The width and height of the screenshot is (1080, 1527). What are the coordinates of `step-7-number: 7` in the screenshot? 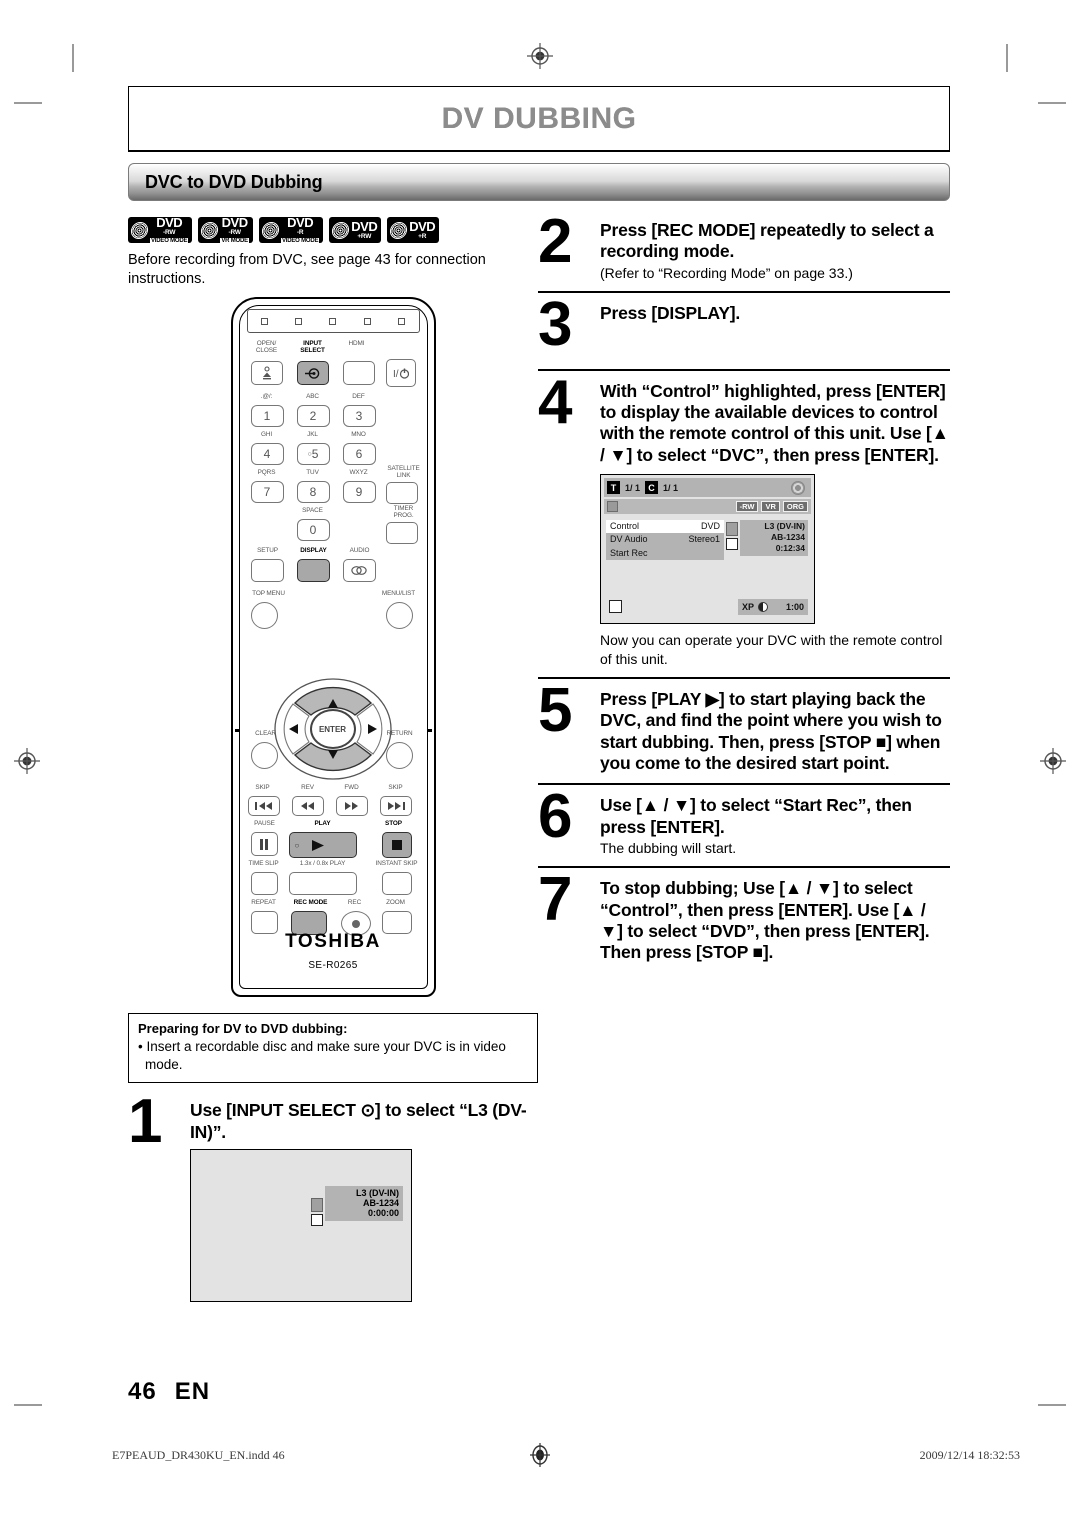 It's located at (555, 900).